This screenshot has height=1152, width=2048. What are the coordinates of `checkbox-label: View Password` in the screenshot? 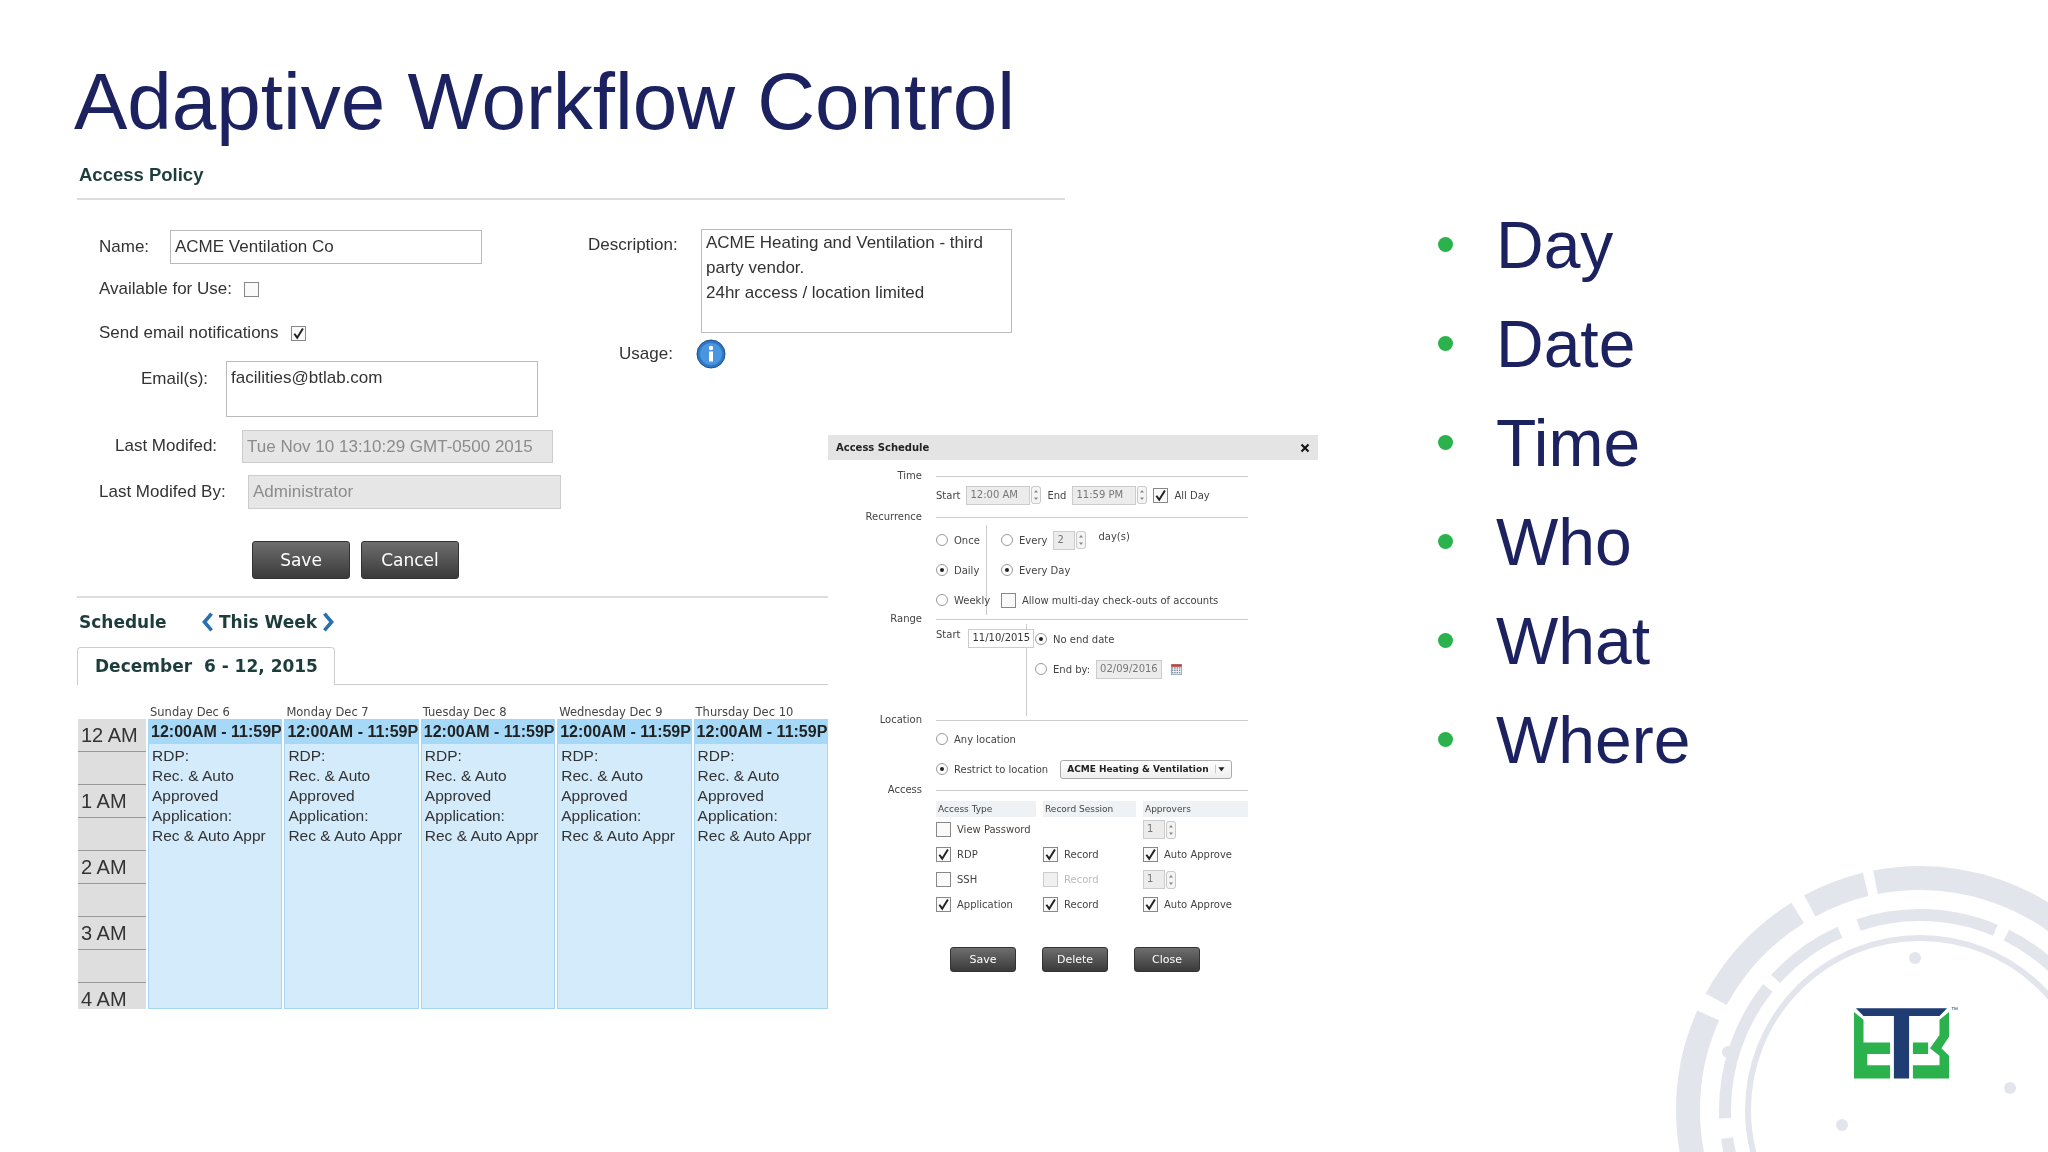 It's located at (994, 829).